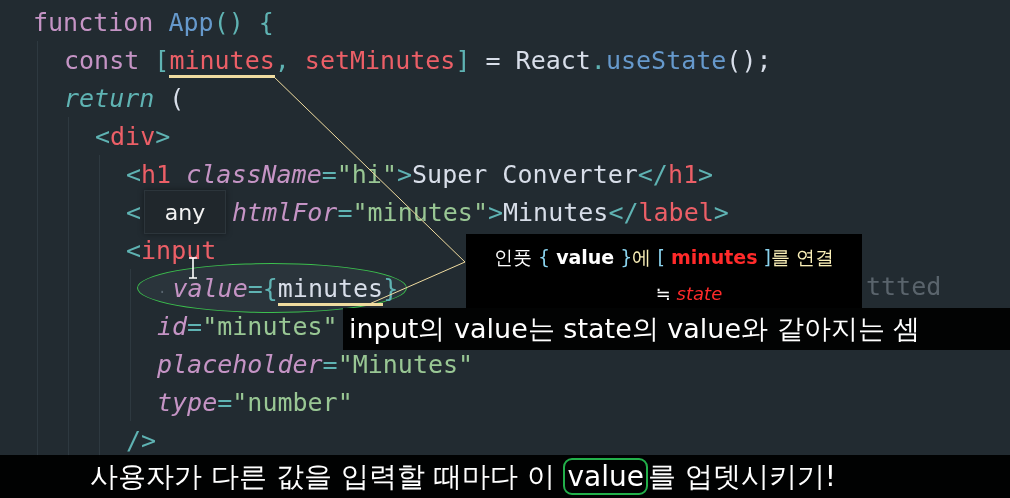  What do you see at coordinates (904, 286) in the screenshot?
I see `code-text: ttted` at bounding box center [904, 286].